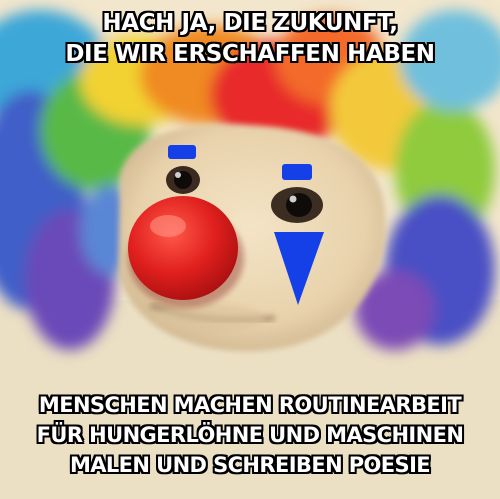 The image size is (500, 499). I want to click on bottom-caption-line: FÜR HUNGERLÖHNE UND MASCHINEN, so click(250, 435).